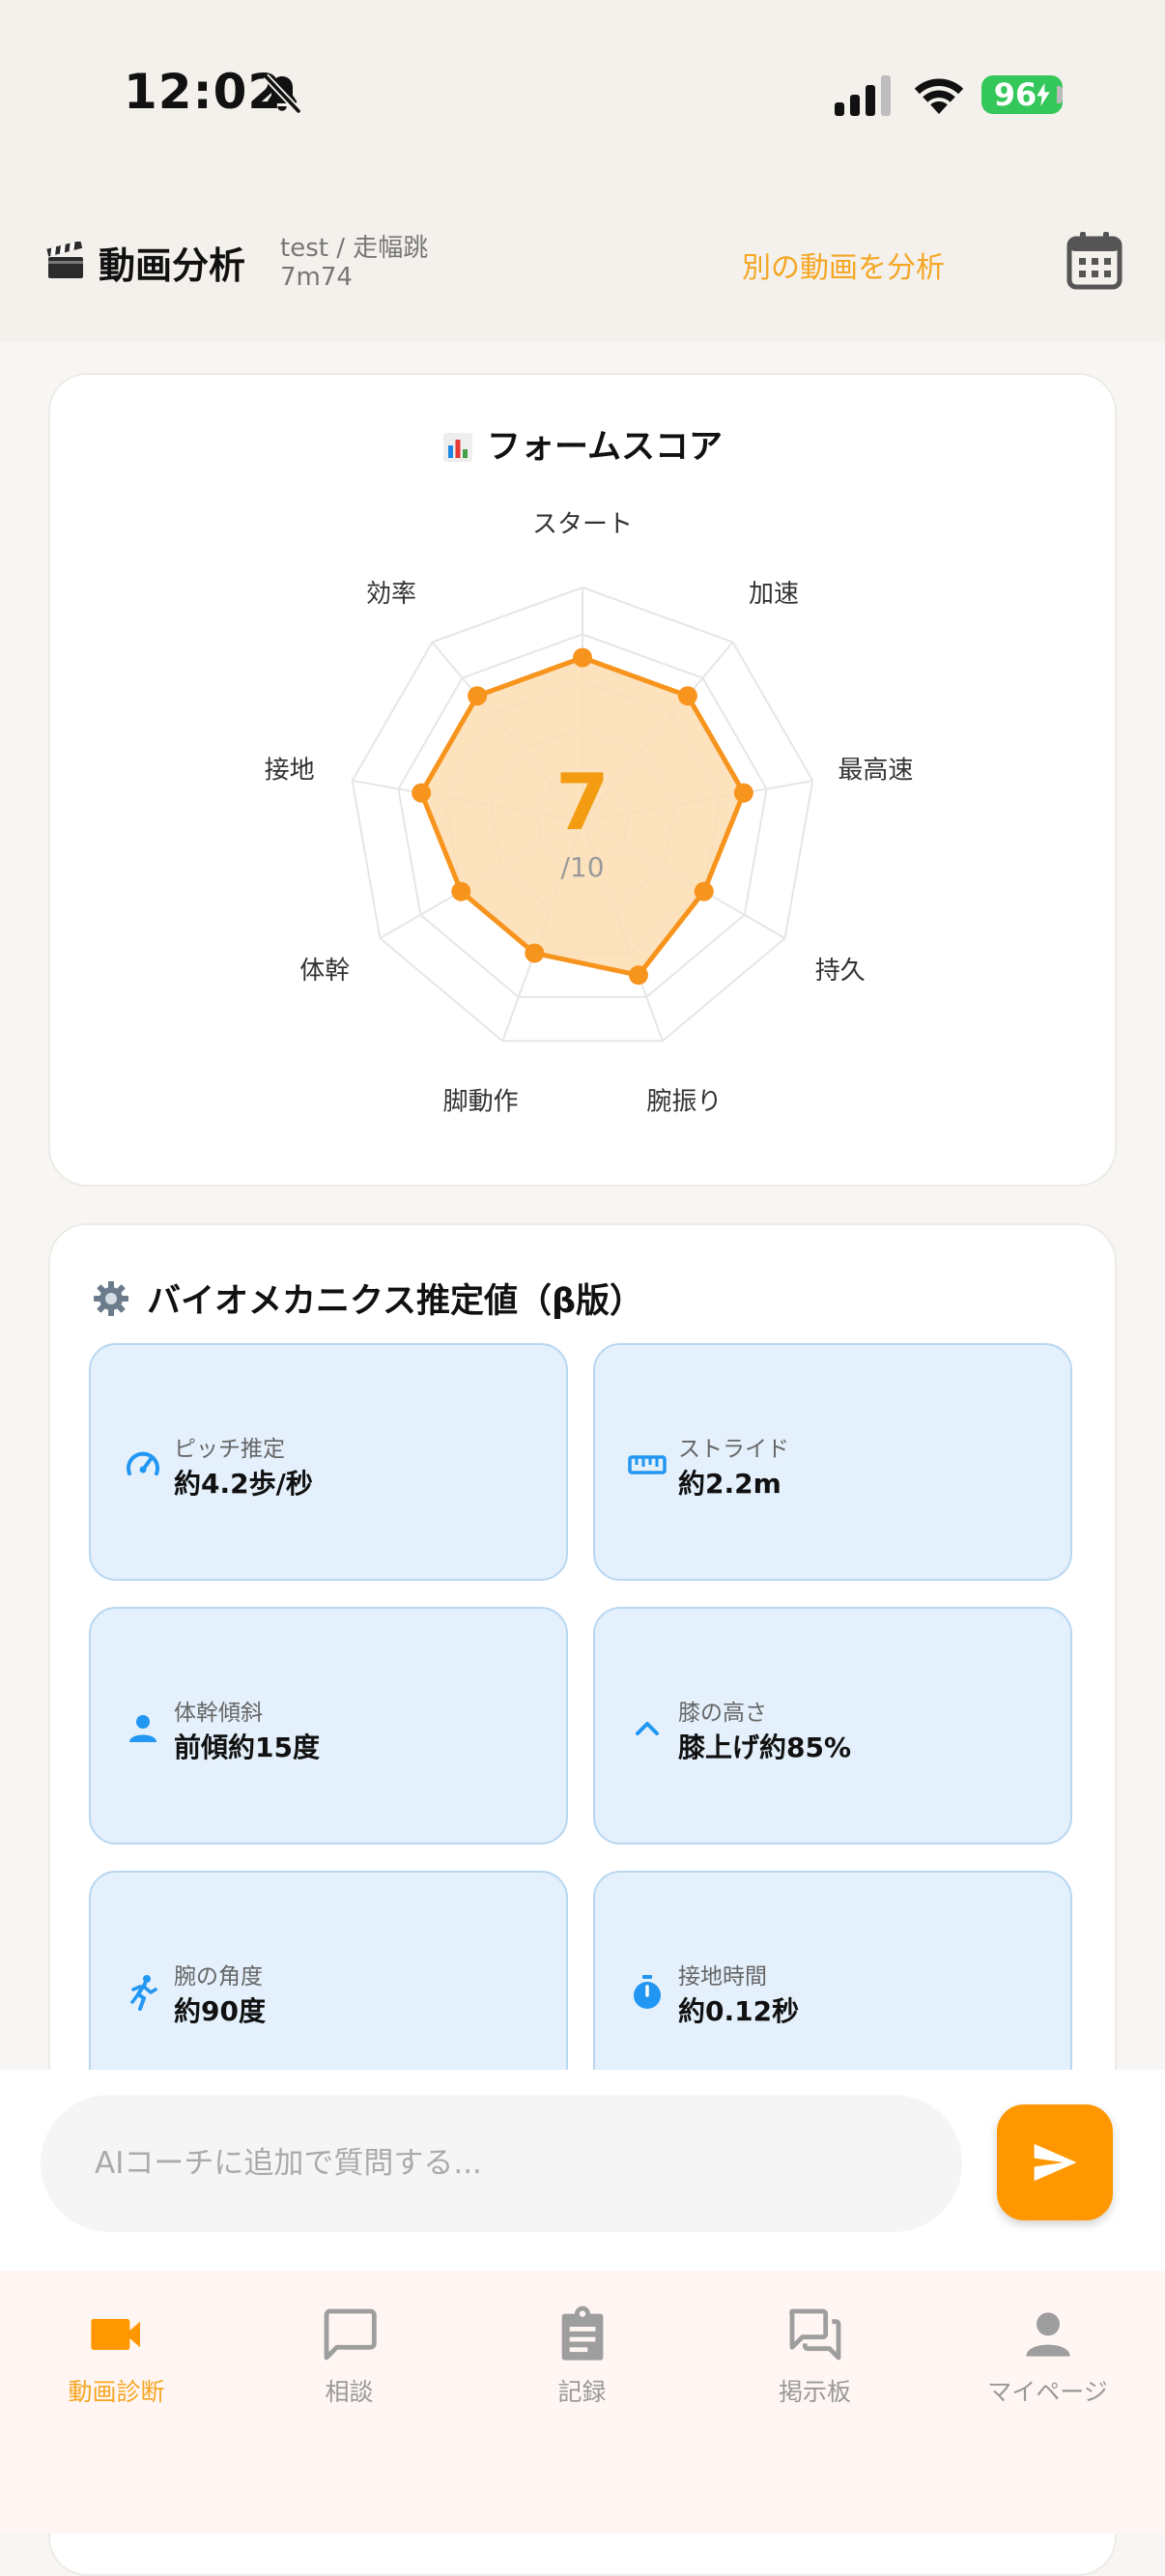  Describe the element at coordinates (733, 1450) in the screenshot. I see `metric-label: ストライド` at that location.